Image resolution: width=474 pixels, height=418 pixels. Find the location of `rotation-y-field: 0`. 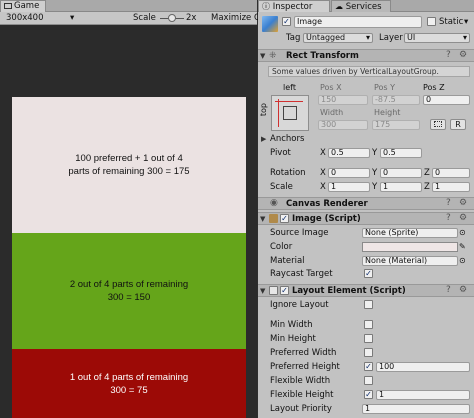

rotation-y-field: 0 is located at coordinates (401, 173).